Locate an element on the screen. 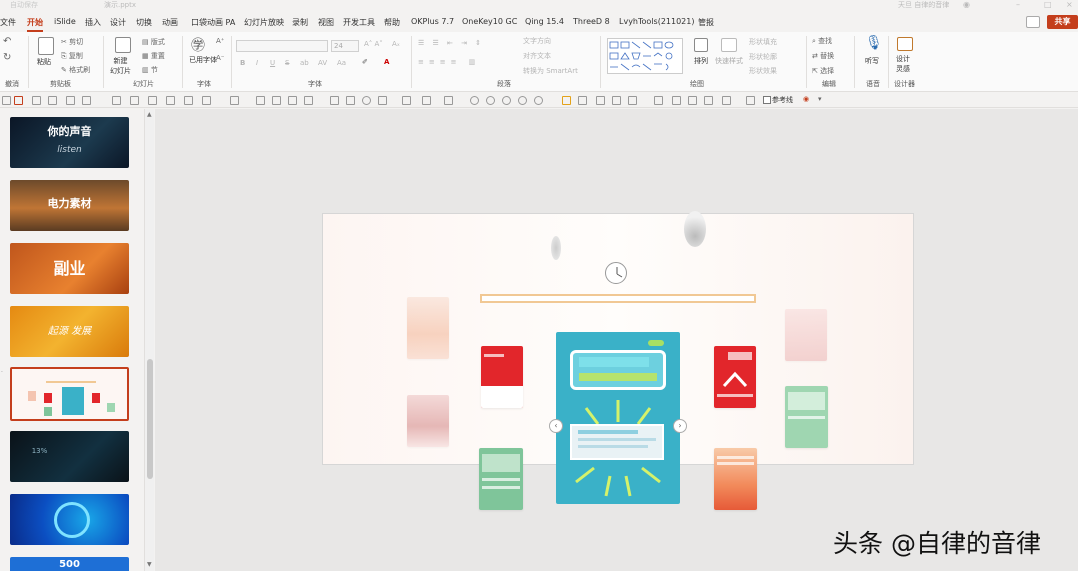 This screenshot has width=1078, height=571. copy-button: ⎘ 复制 is located at coordinates (72, 56).